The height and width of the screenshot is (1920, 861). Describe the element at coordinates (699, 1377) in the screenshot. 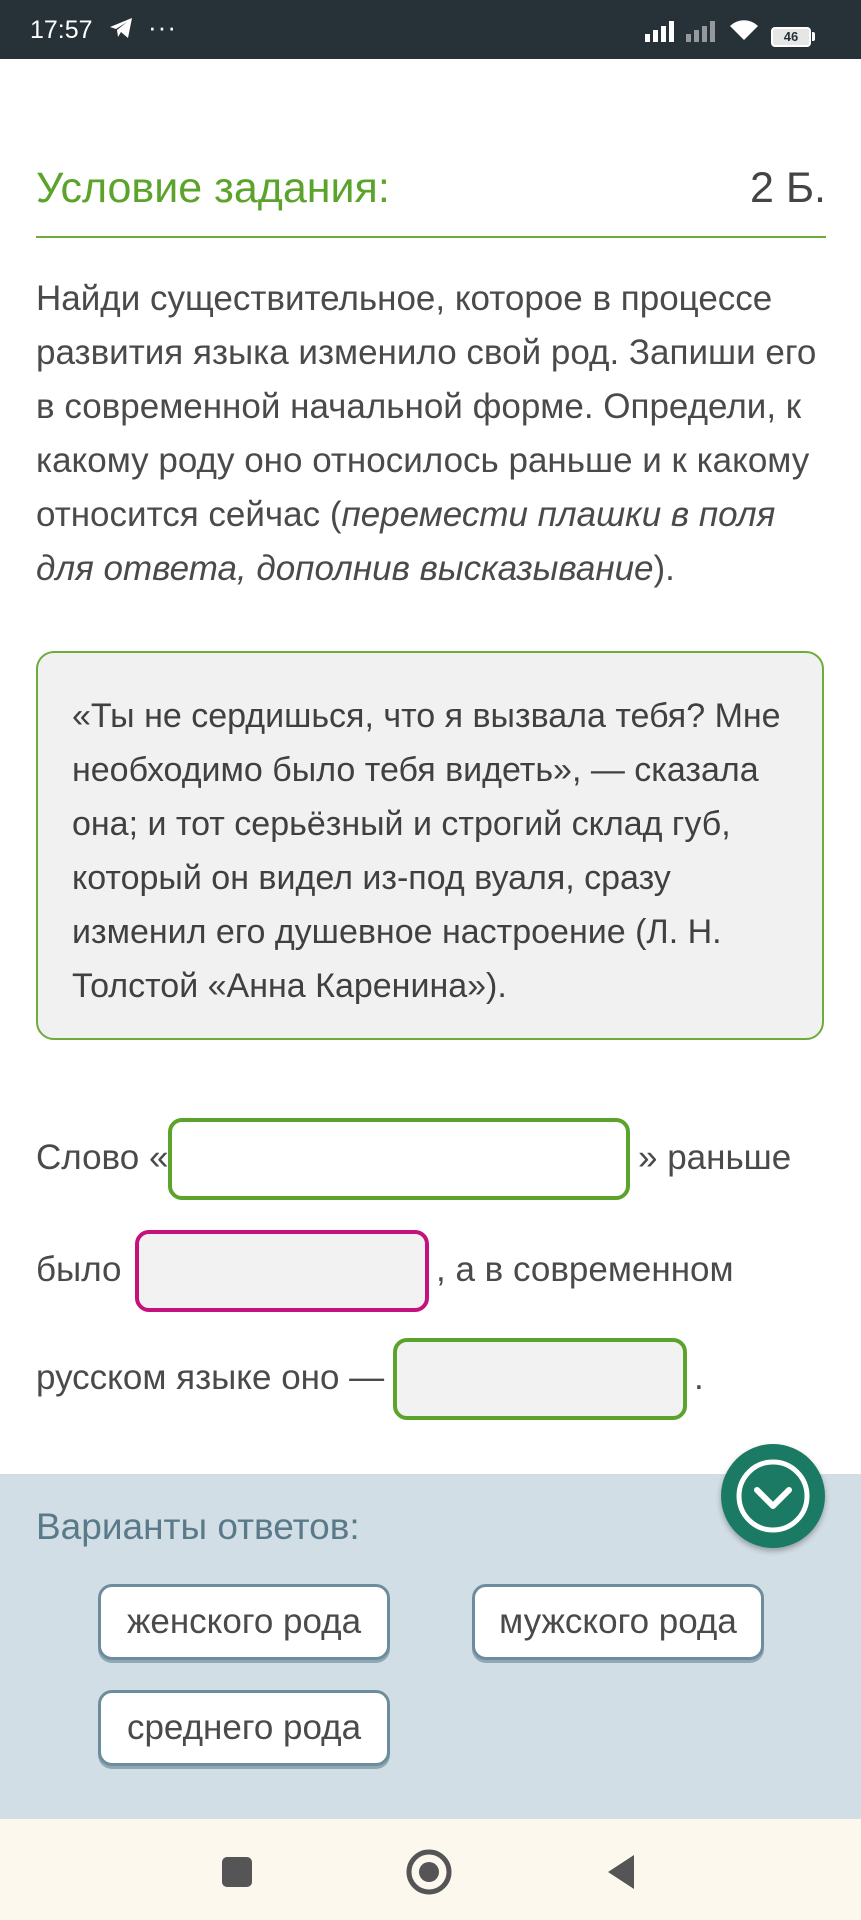

I see `sentence-part-6: .` at that location.